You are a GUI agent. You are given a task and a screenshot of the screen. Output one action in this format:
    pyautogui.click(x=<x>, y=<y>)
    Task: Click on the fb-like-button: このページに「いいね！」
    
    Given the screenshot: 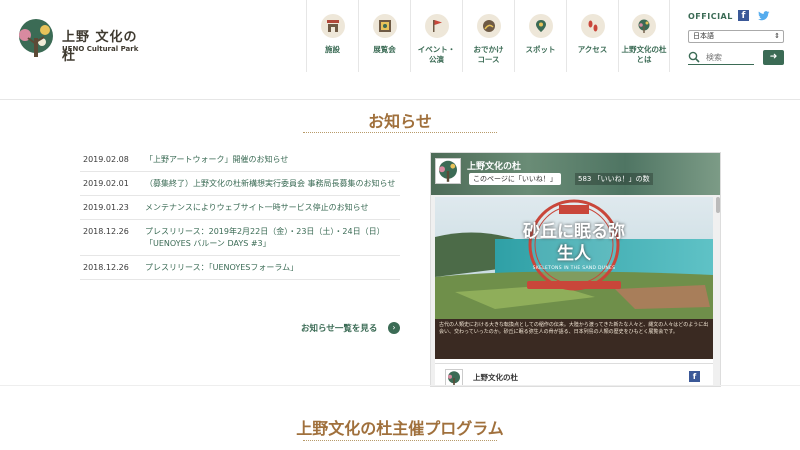 What is the action you would take?
    pyautogui.click(x=515, y=179)
    